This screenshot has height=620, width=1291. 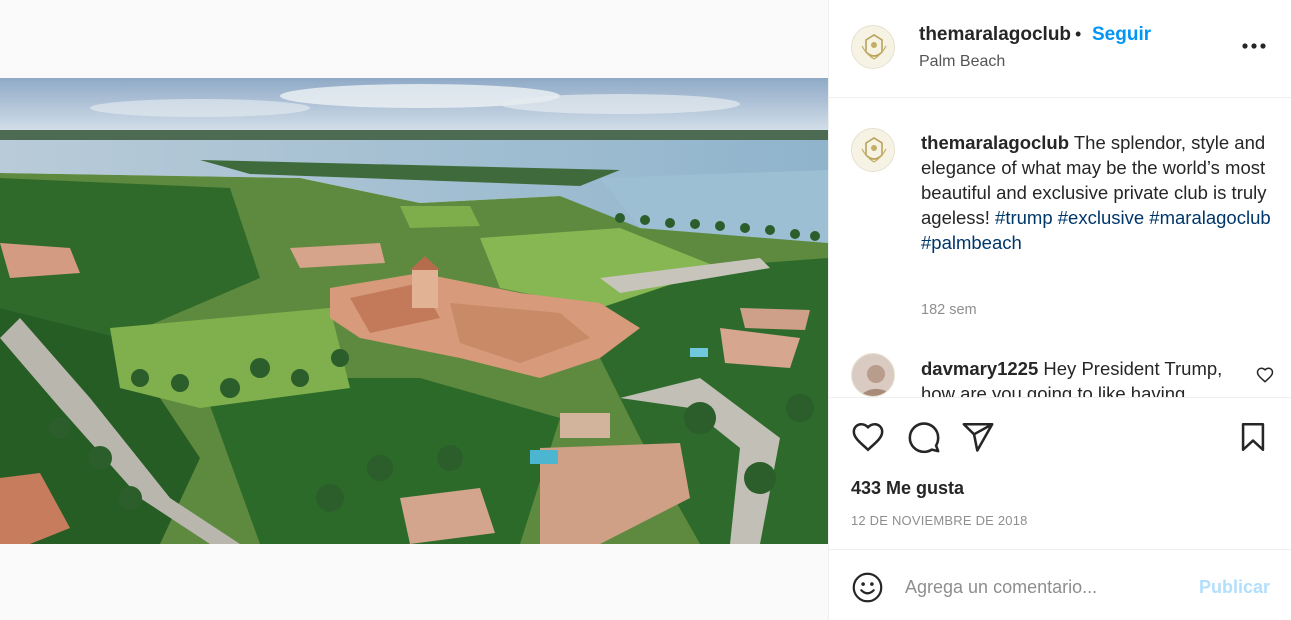 I want to click on publish-button: Publicar, so click(x=1234, y=587).